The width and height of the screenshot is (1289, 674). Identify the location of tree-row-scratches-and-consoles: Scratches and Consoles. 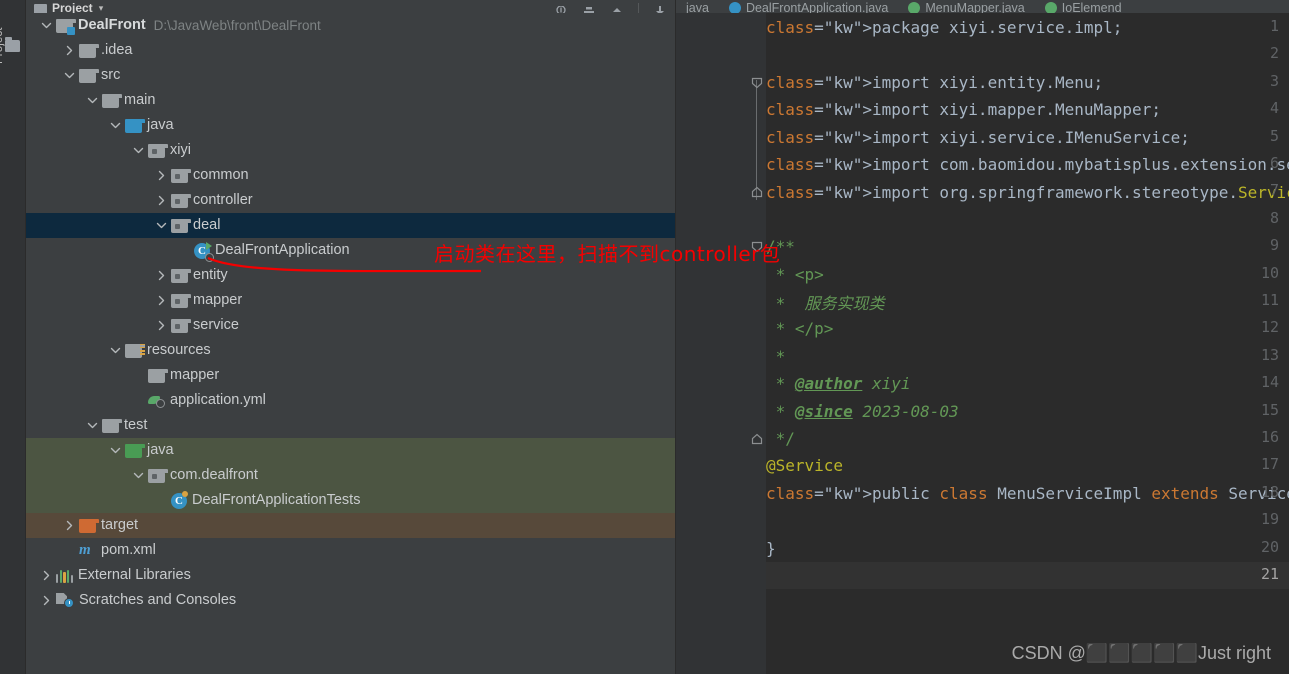
(350, 600).